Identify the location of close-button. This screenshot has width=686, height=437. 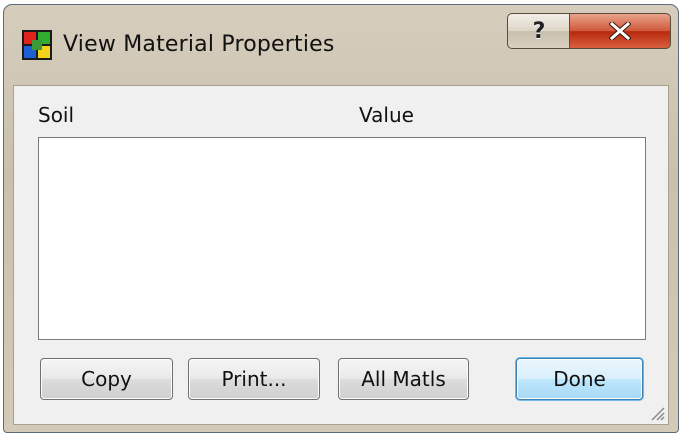
(620, 31).